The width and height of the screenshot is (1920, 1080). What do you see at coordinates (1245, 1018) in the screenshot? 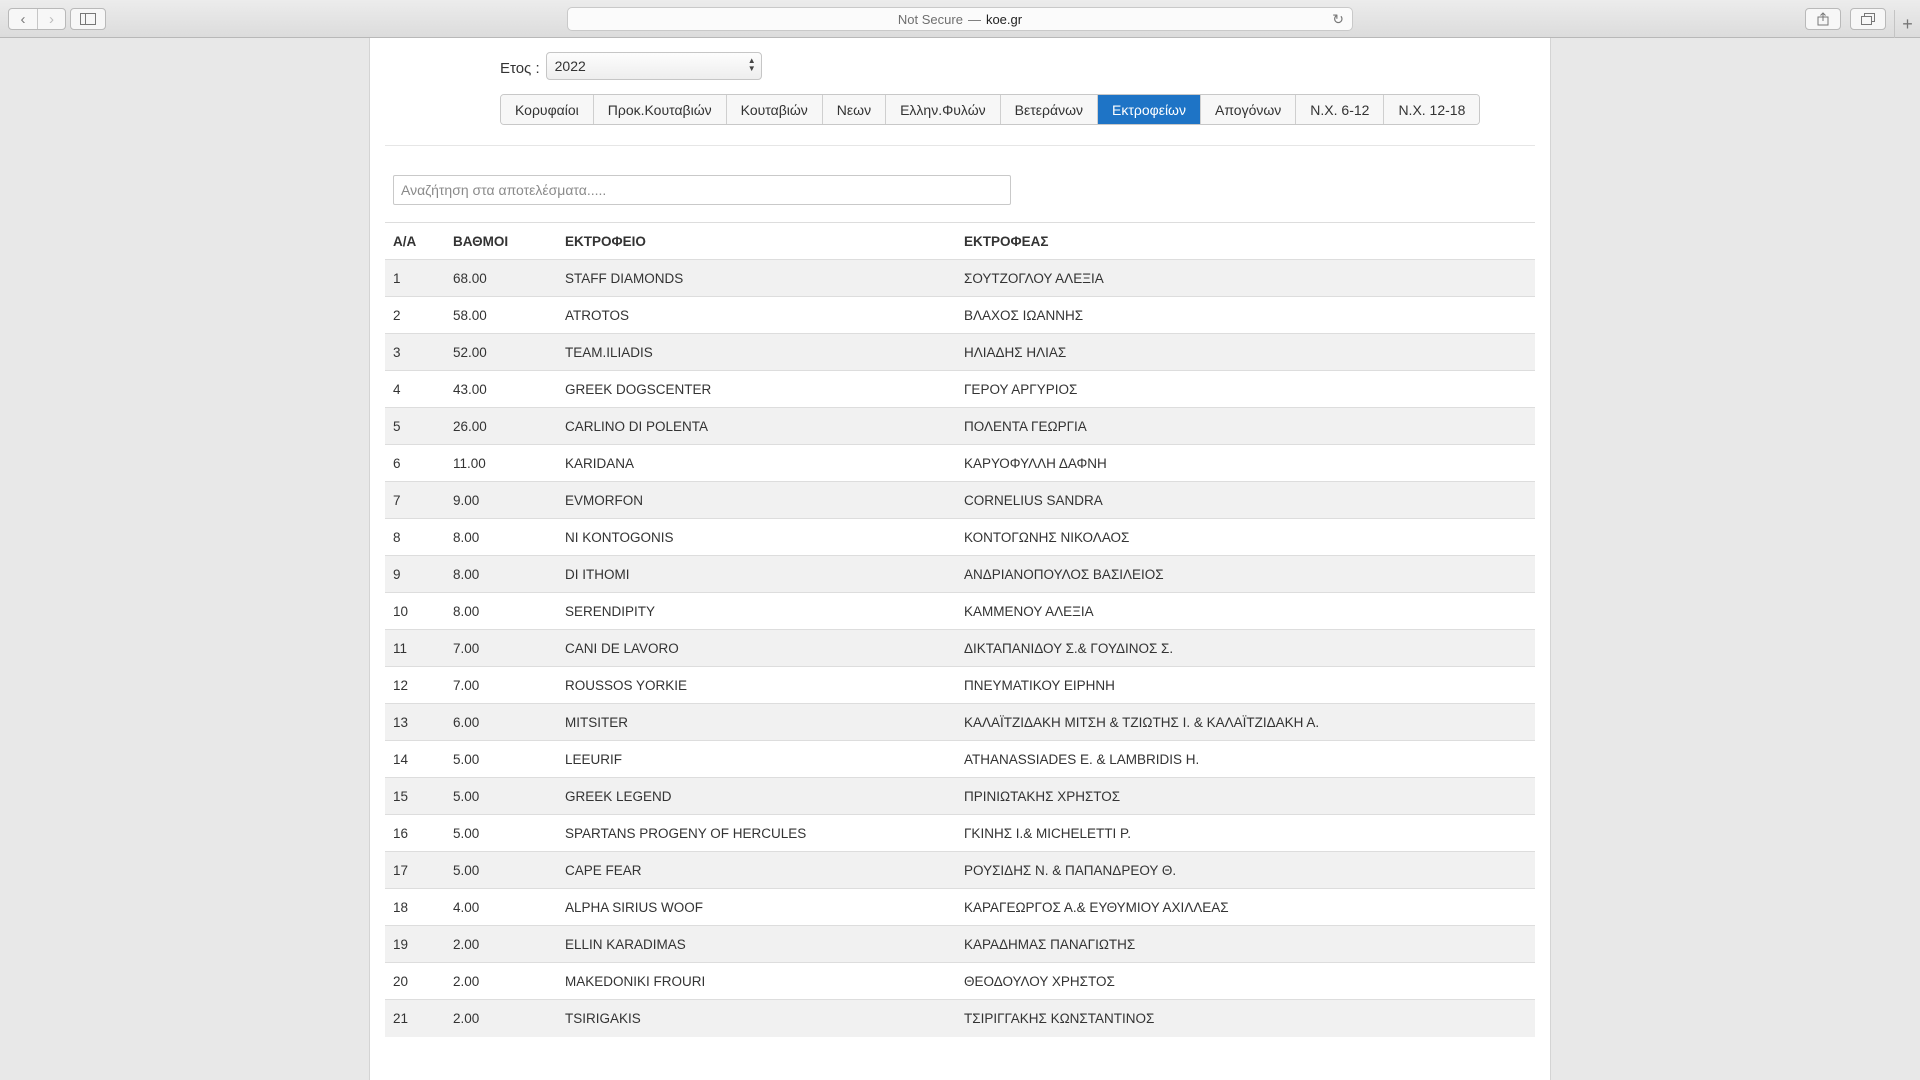
I see `breeder-cell: ΤΣΙΡΙΓΓΑΚΗΣ ΚΩΝΣΤΑΝΤΙΝΟΣ` at bounding box center [1245, 1018].